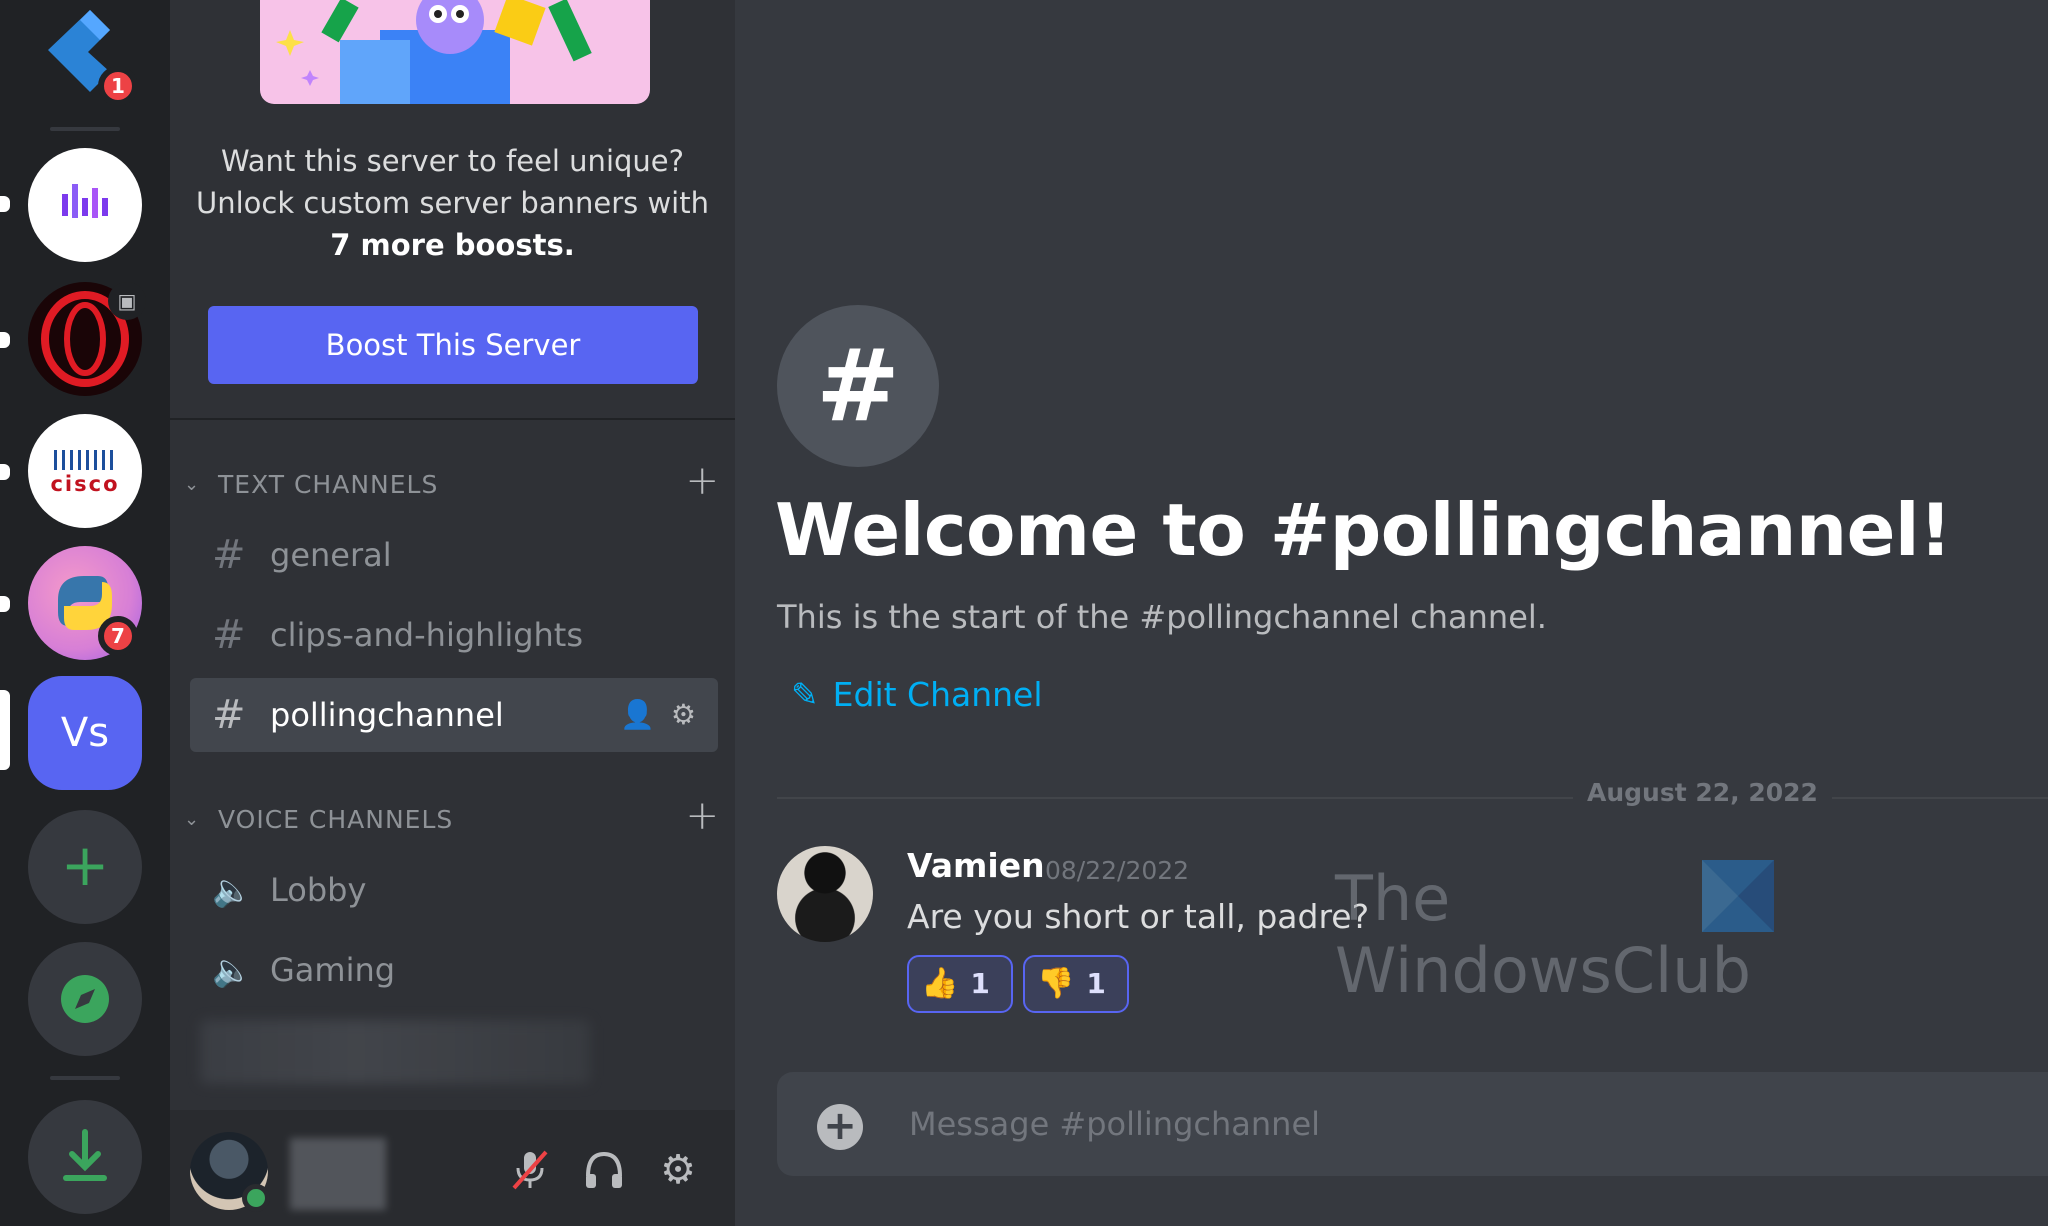  Describe the element at coordinates (427, 635) in the screenshot. I see `channel-name: clips-and-highlights` at that location.